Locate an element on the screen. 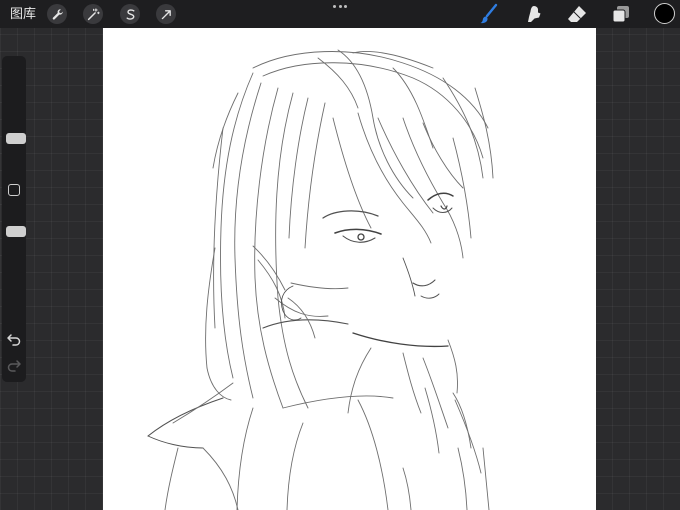 This screenshot has width=680, height=510. opacity-slider is located at coordinates (15, 261).